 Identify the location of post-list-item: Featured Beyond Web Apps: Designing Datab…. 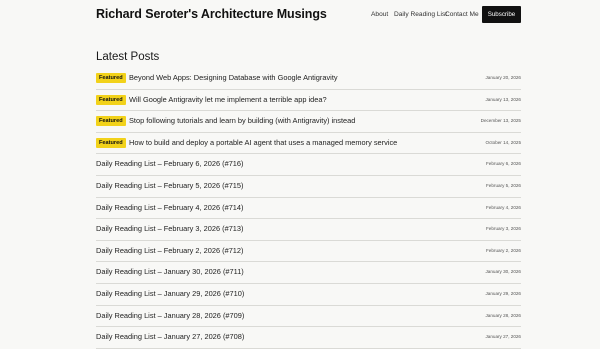
(308, 79).